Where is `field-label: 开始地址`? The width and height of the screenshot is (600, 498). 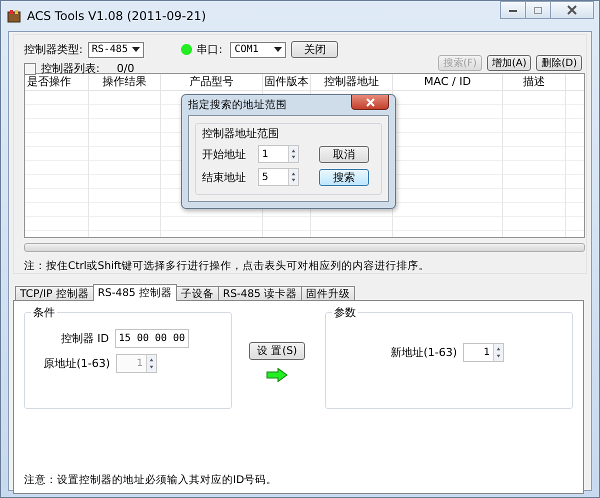 field-label: 开始地址 is located at coordinates (224, 154).